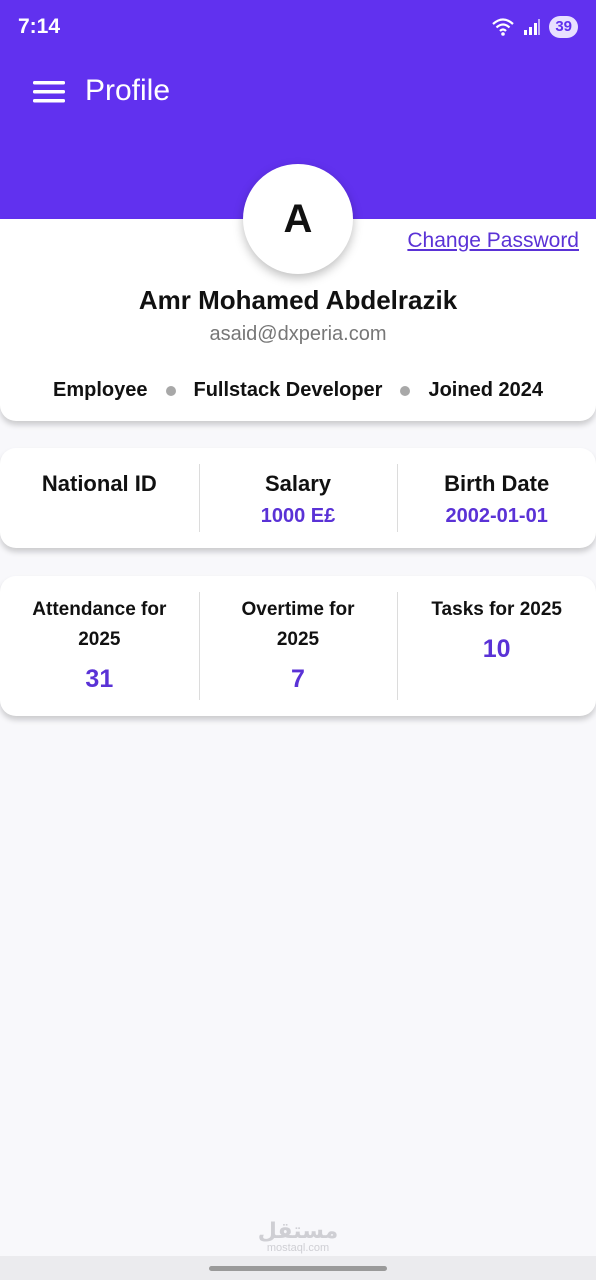  I want to click on hamburger-menu-icon, so click(49, 92).